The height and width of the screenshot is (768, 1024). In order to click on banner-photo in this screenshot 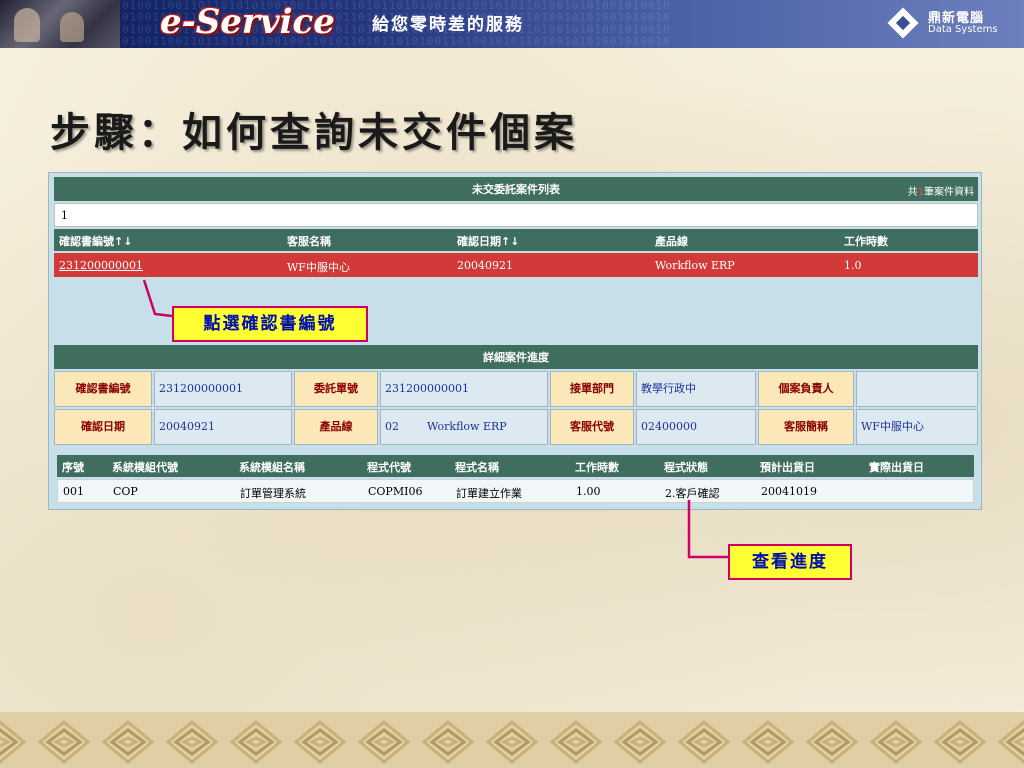, I will do `click(60, 24)`.